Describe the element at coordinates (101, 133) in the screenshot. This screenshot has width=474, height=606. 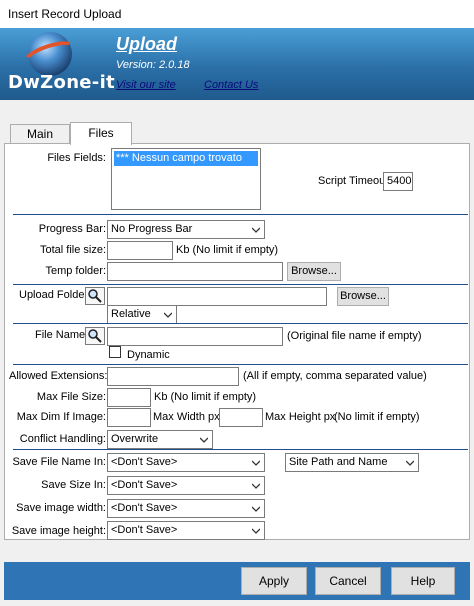
I see `tab-files: Files` at that location.